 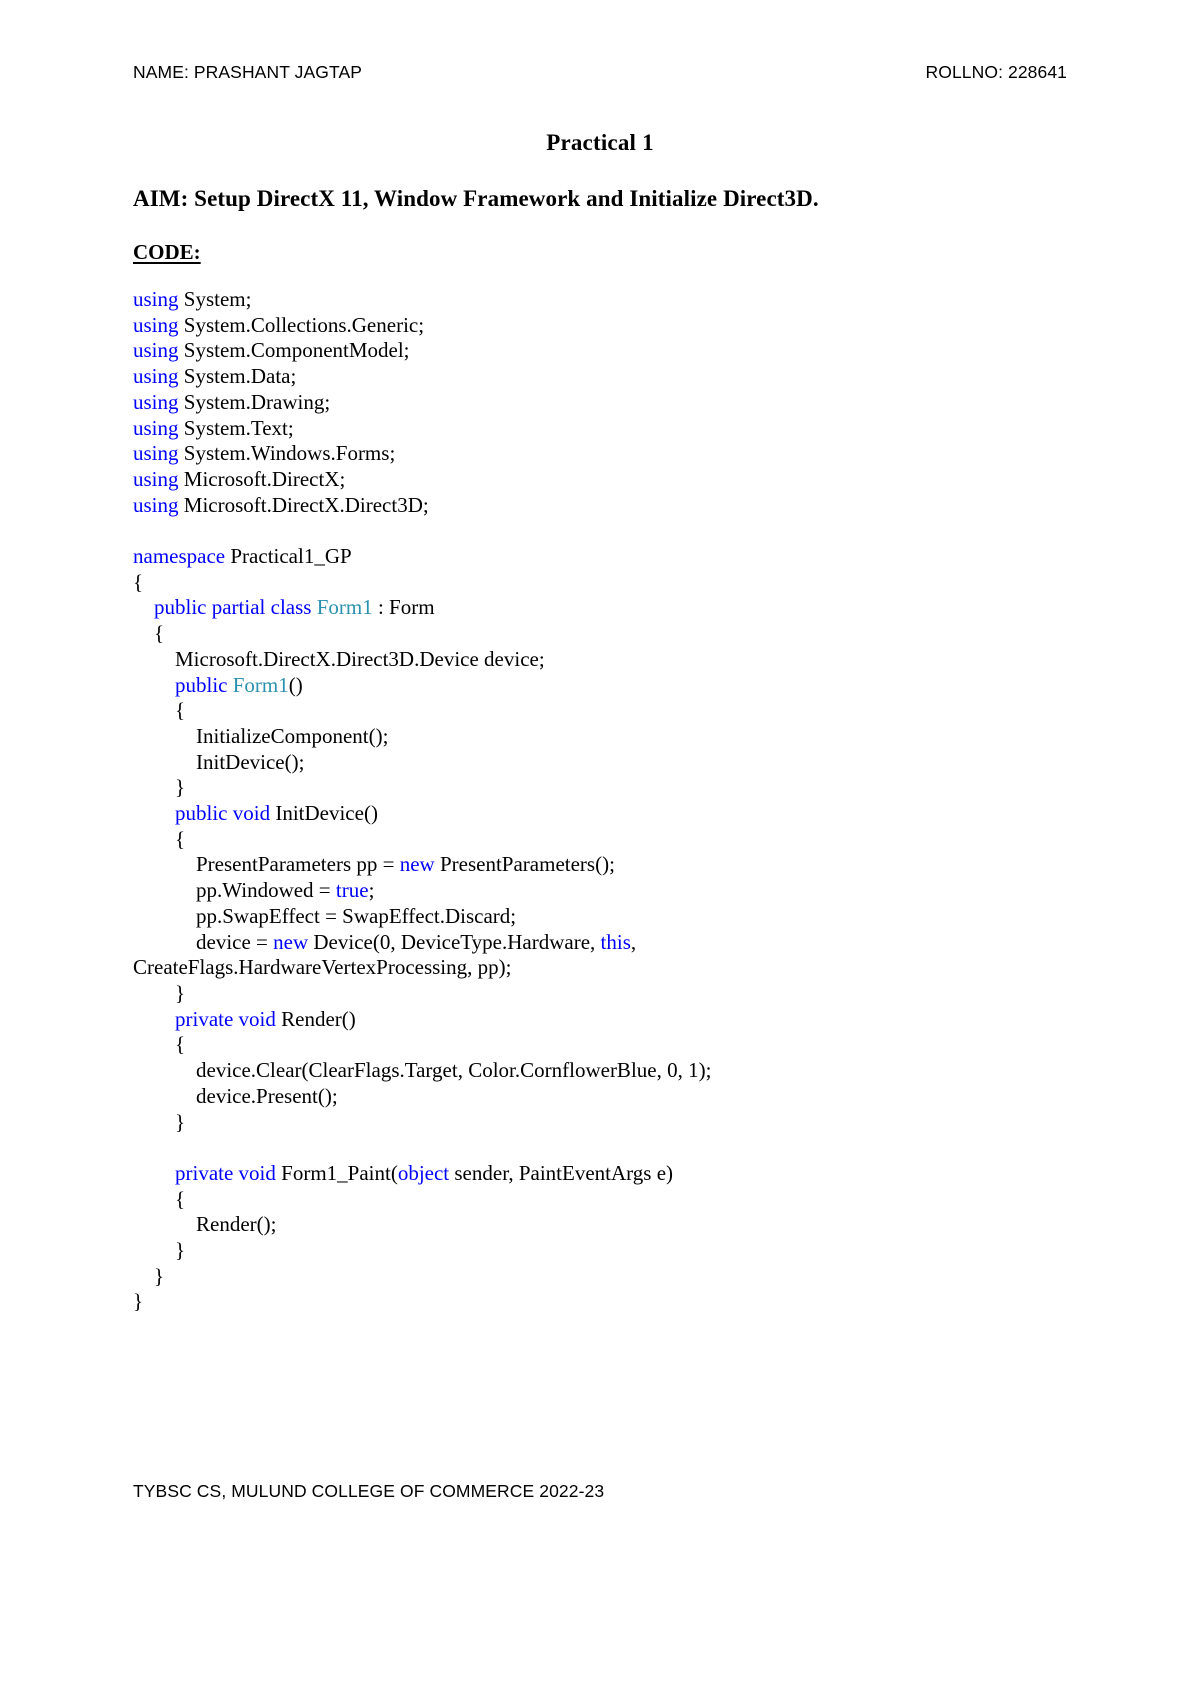 I want to click on code-line: using System.ComponentModel;, so click(x=600, y=351).